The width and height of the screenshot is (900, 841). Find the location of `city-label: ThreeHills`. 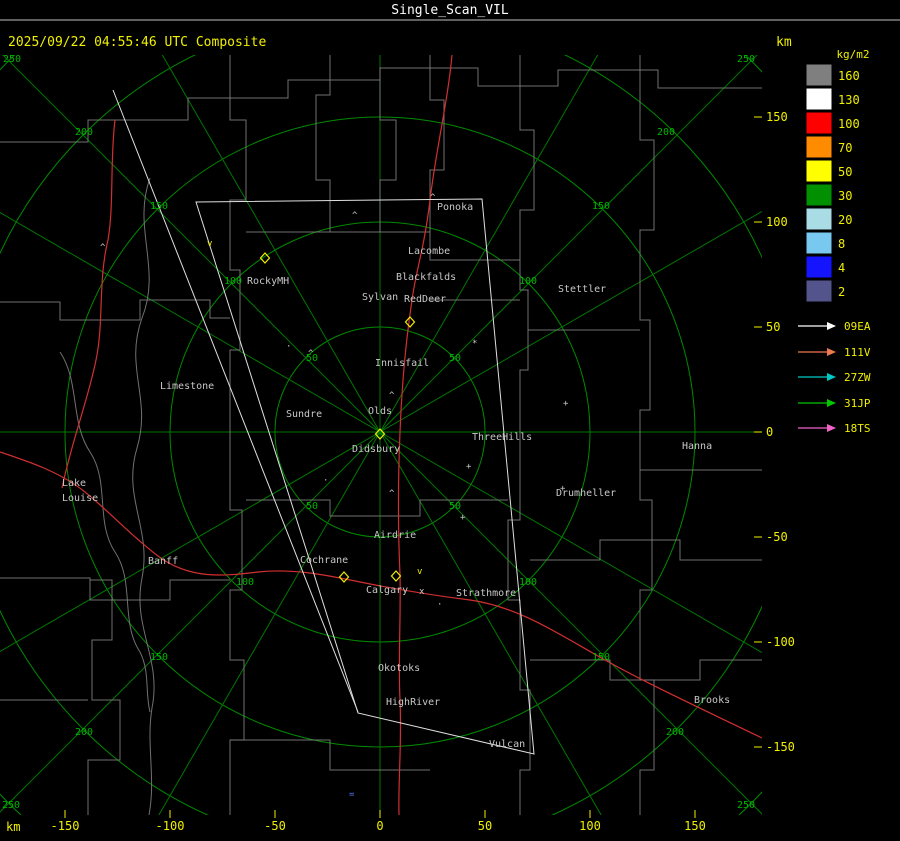

city-label: ThreeHills is located at coordinates (502, 437).